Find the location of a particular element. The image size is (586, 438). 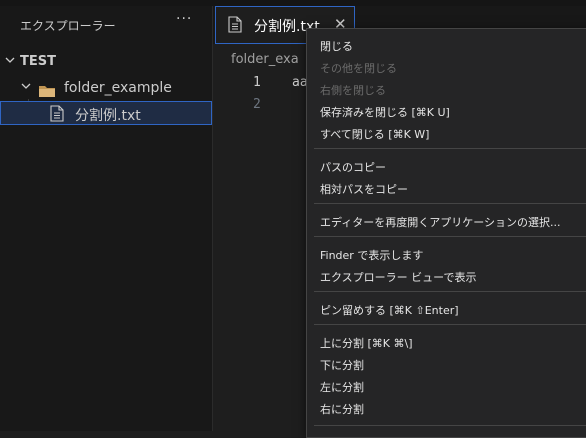

menu-item-close-right: 右側を閉じる is located at coordinates (353, 90).